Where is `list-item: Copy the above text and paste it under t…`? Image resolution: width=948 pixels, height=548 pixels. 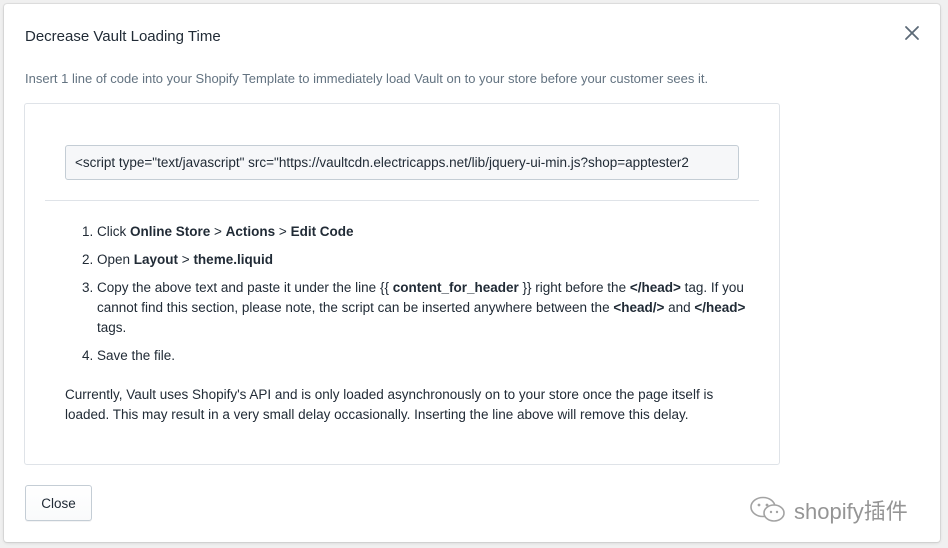 list-item: Copy the above text and paste it under t… is located at coordinates (432, 308).